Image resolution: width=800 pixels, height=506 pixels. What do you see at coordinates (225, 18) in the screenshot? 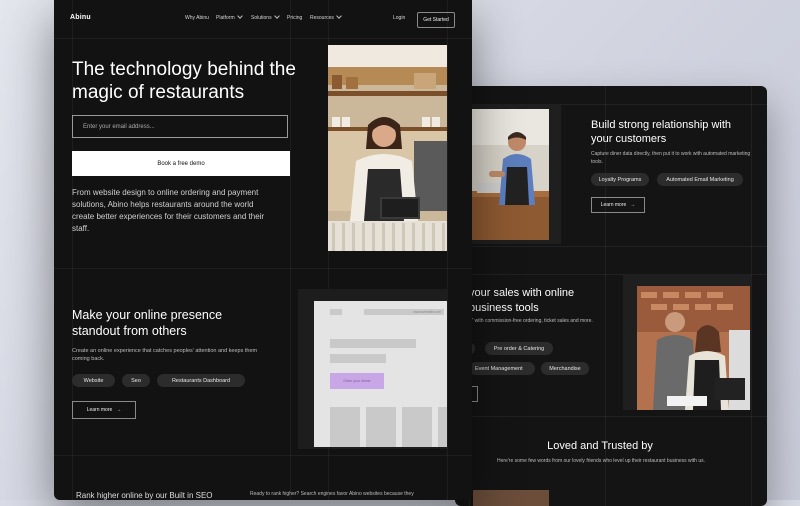
I see `nav-label: Platform` at bounding box center [225, 18].